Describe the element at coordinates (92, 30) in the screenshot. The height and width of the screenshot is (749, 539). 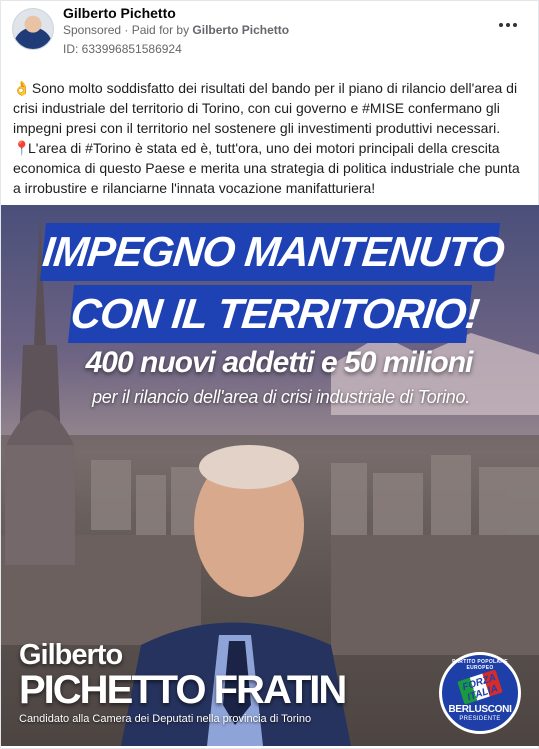
I see `sponsored-label: Sponsored` at that location.